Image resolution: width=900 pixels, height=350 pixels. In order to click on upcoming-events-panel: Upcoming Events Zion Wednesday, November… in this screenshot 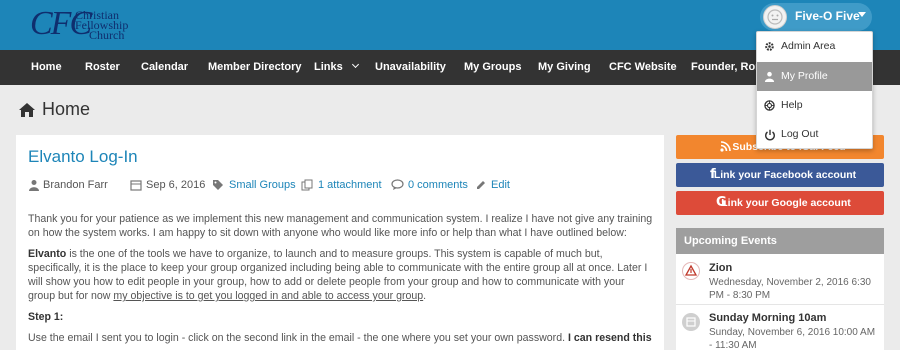, I will do `click(780, 289)`.